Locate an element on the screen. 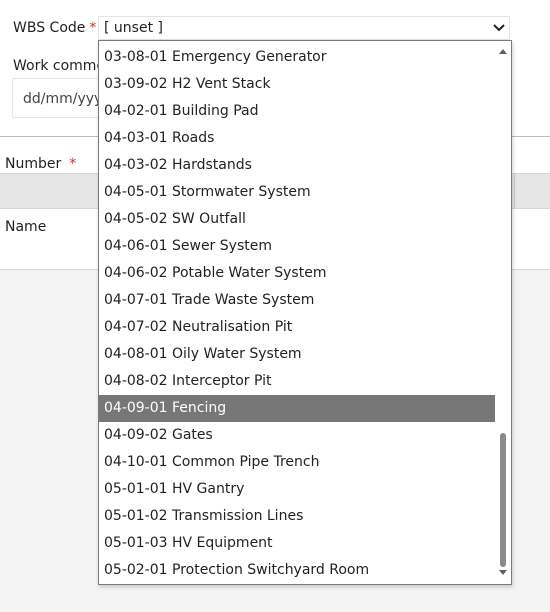 The image size is (550, 612). number-label: Number * is located at coordinates (40, 164).